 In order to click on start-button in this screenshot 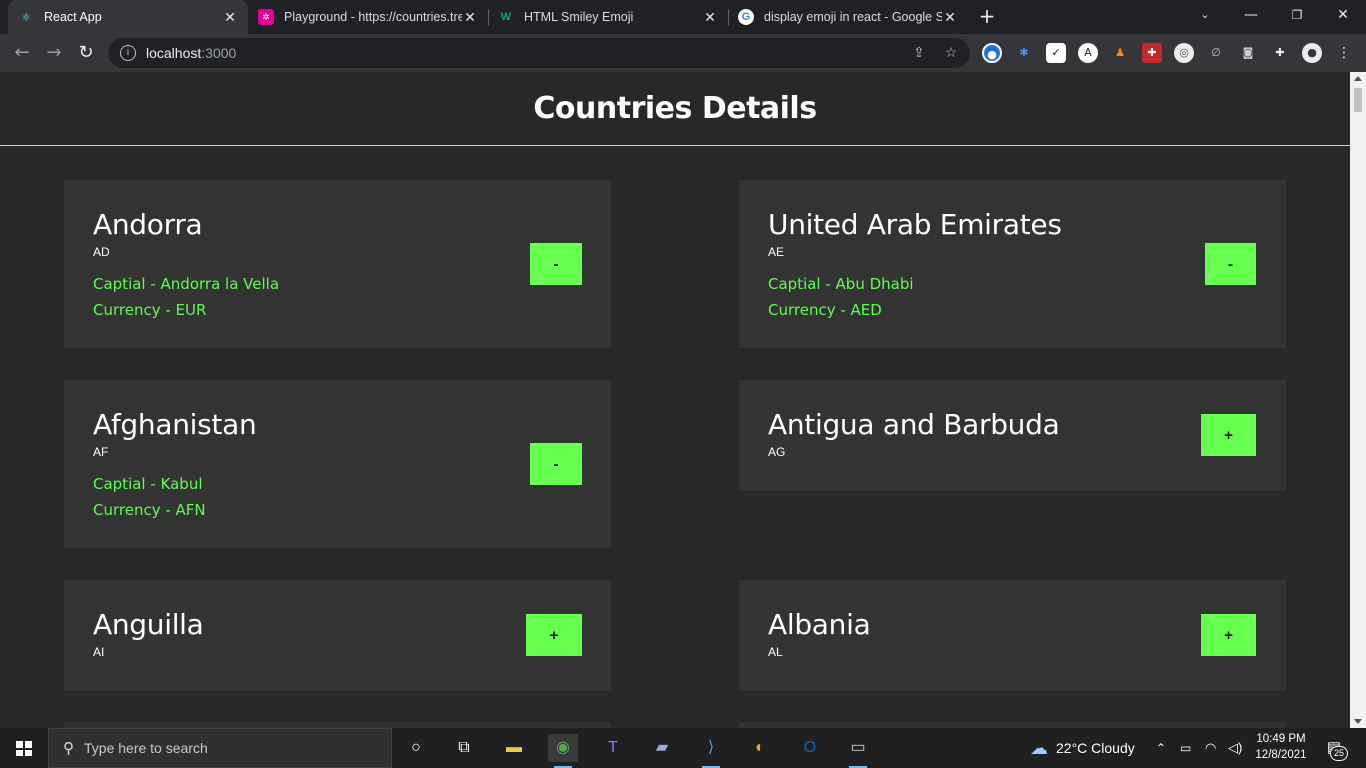, I will do `click(24, 748)`.